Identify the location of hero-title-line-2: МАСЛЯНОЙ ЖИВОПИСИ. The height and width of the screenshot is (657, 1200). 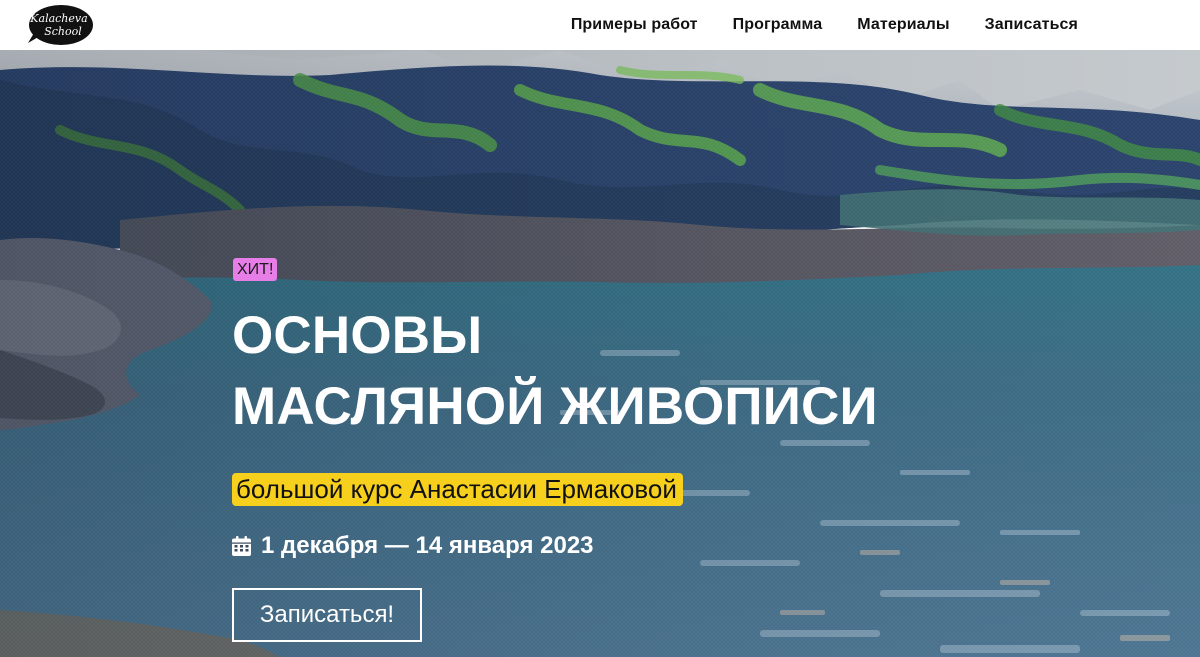
(555, 406).